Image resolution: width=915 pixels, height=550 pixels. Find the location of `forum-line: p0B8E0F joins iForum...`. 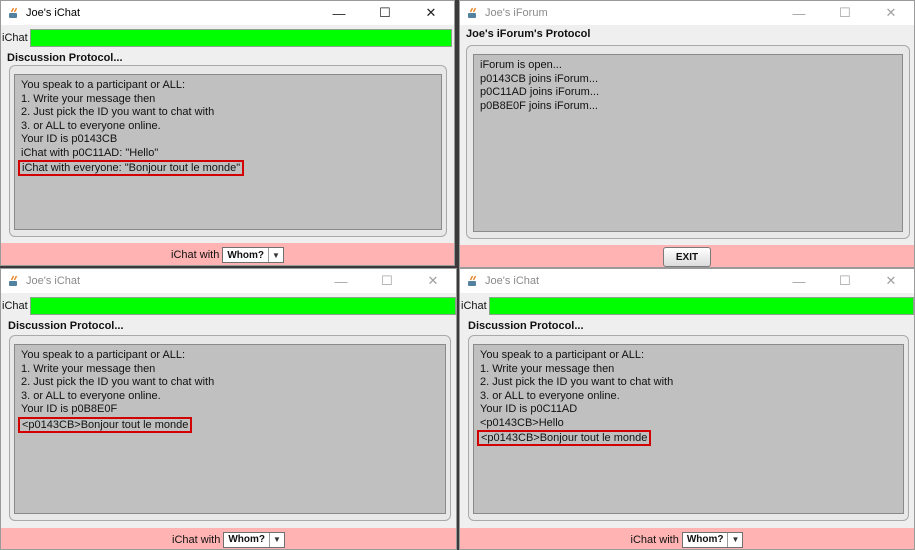

forum-line: p0B8E0F joins iForum... is located at coordinates (539, 105).